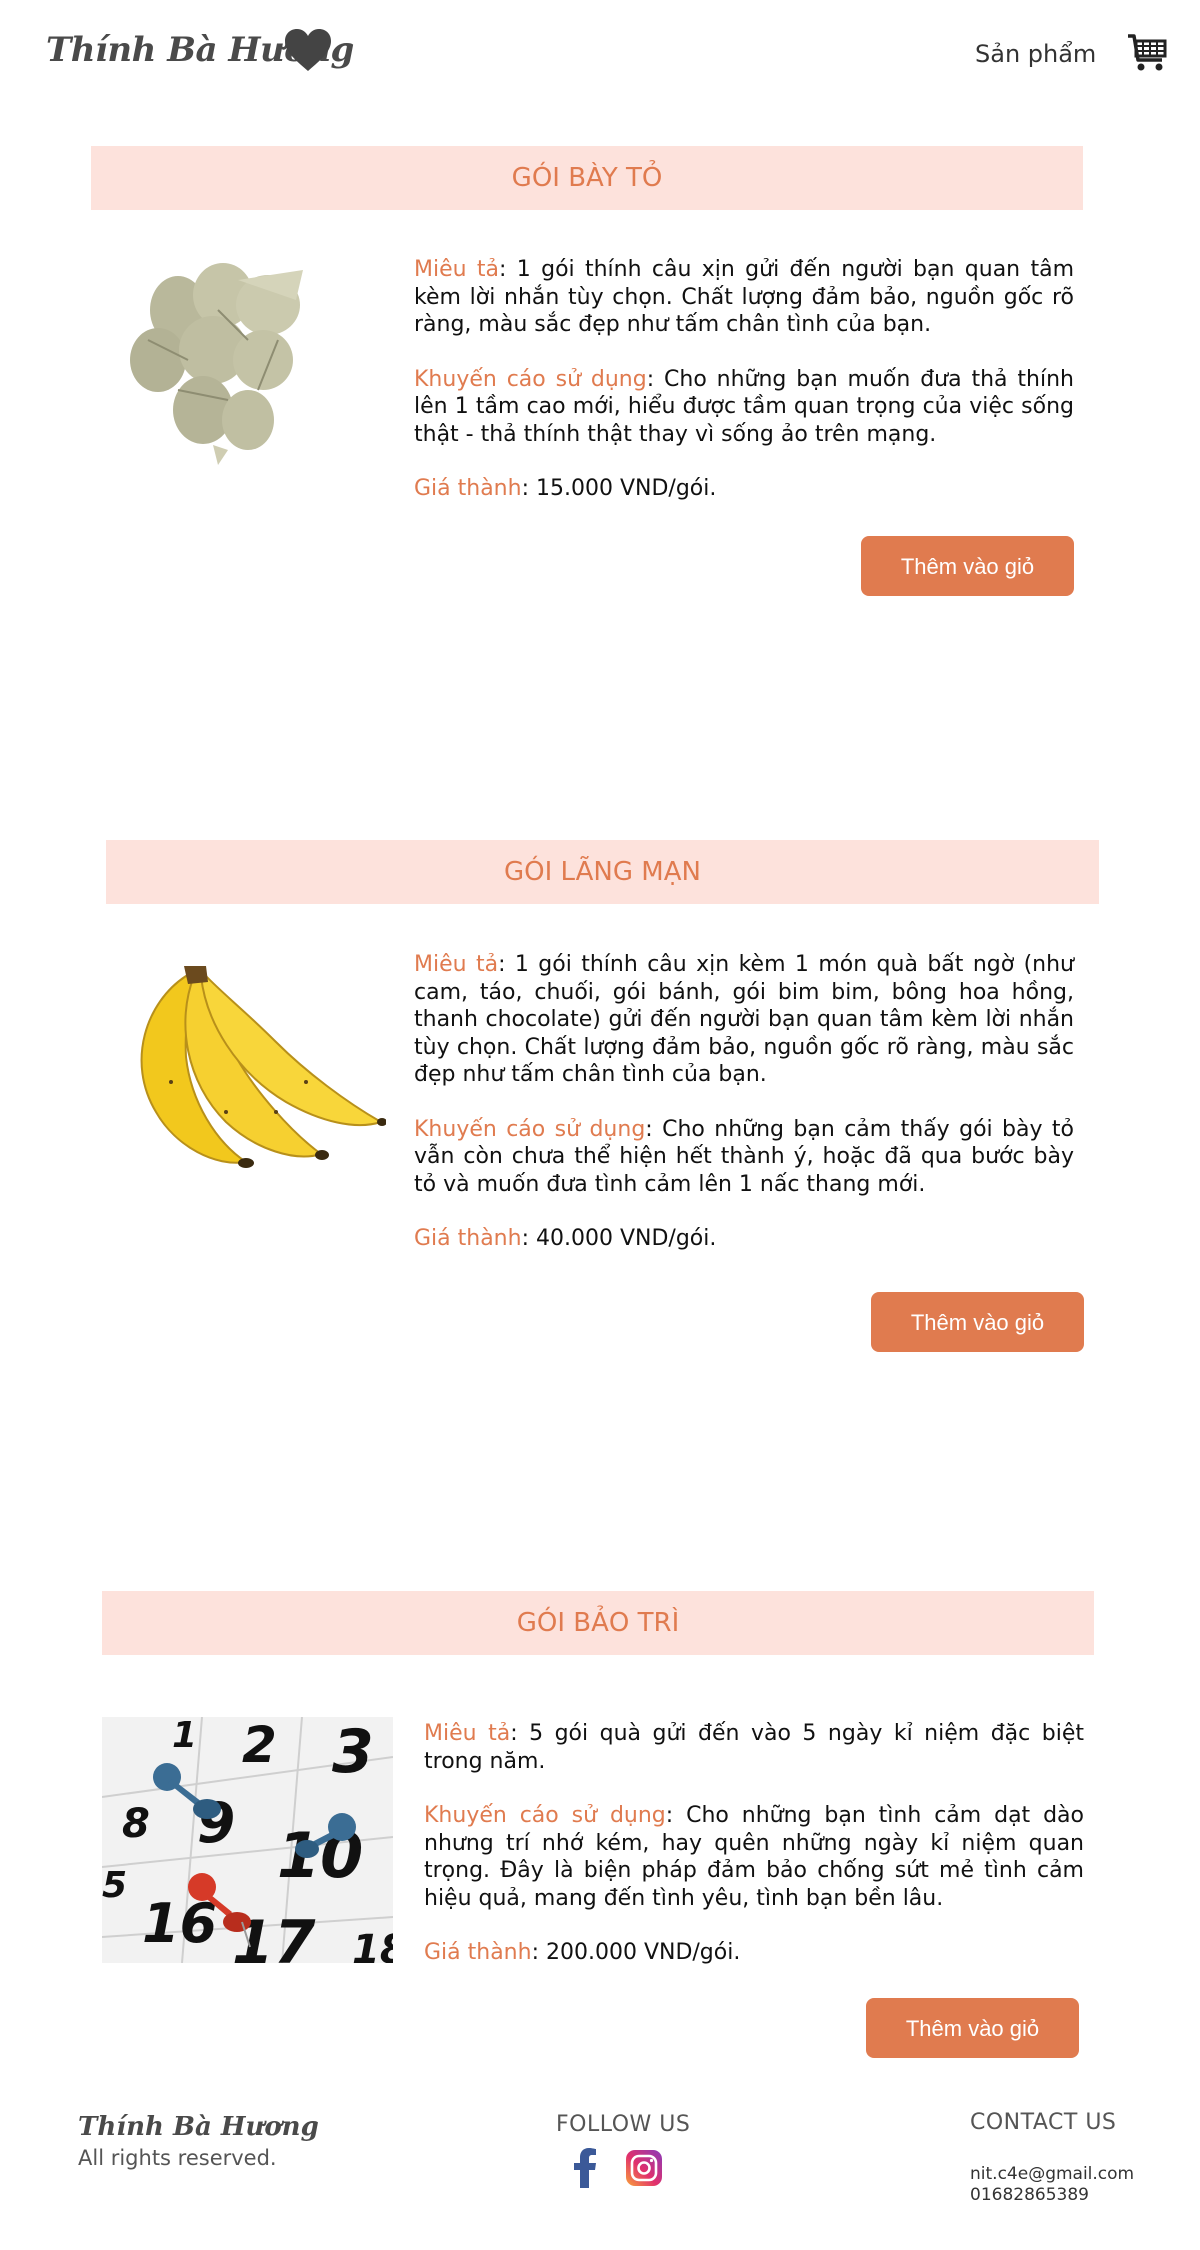 The image size is (1200, 2250). What do you see at coordinates (636, 1952) in the screenshot?
I see `price-text: : 200.000 VND/gói.` at bounding box center [636, 1952].